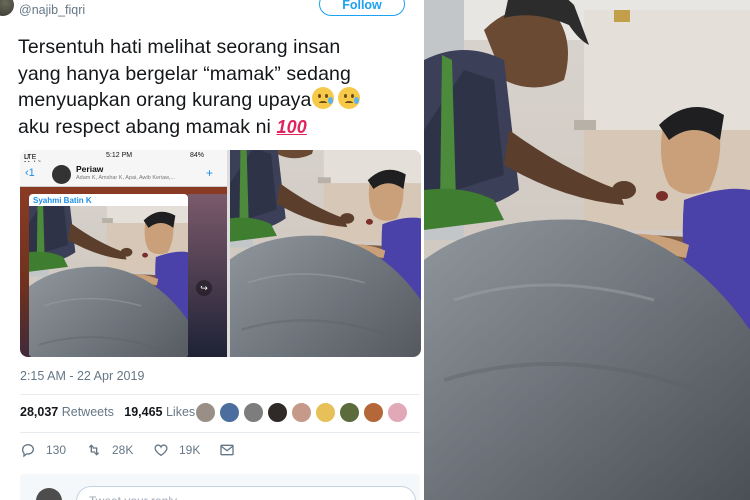  I want to click on message-bubble: Syahmi Batin K, so click(108, 275).